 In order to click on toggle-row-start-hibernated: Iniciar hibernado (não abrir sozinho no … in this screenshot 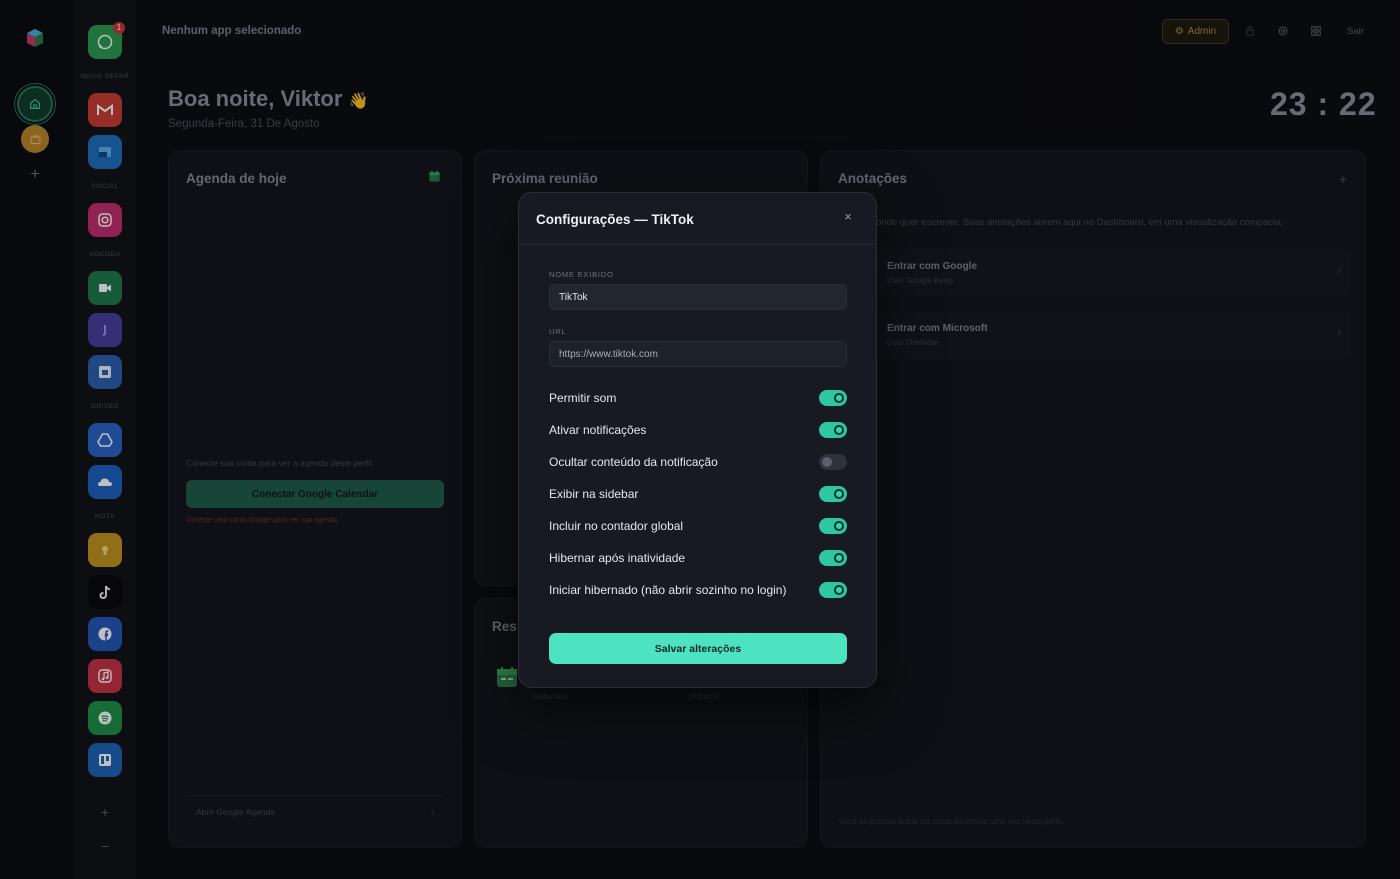, I will do `click(698, 590)`.